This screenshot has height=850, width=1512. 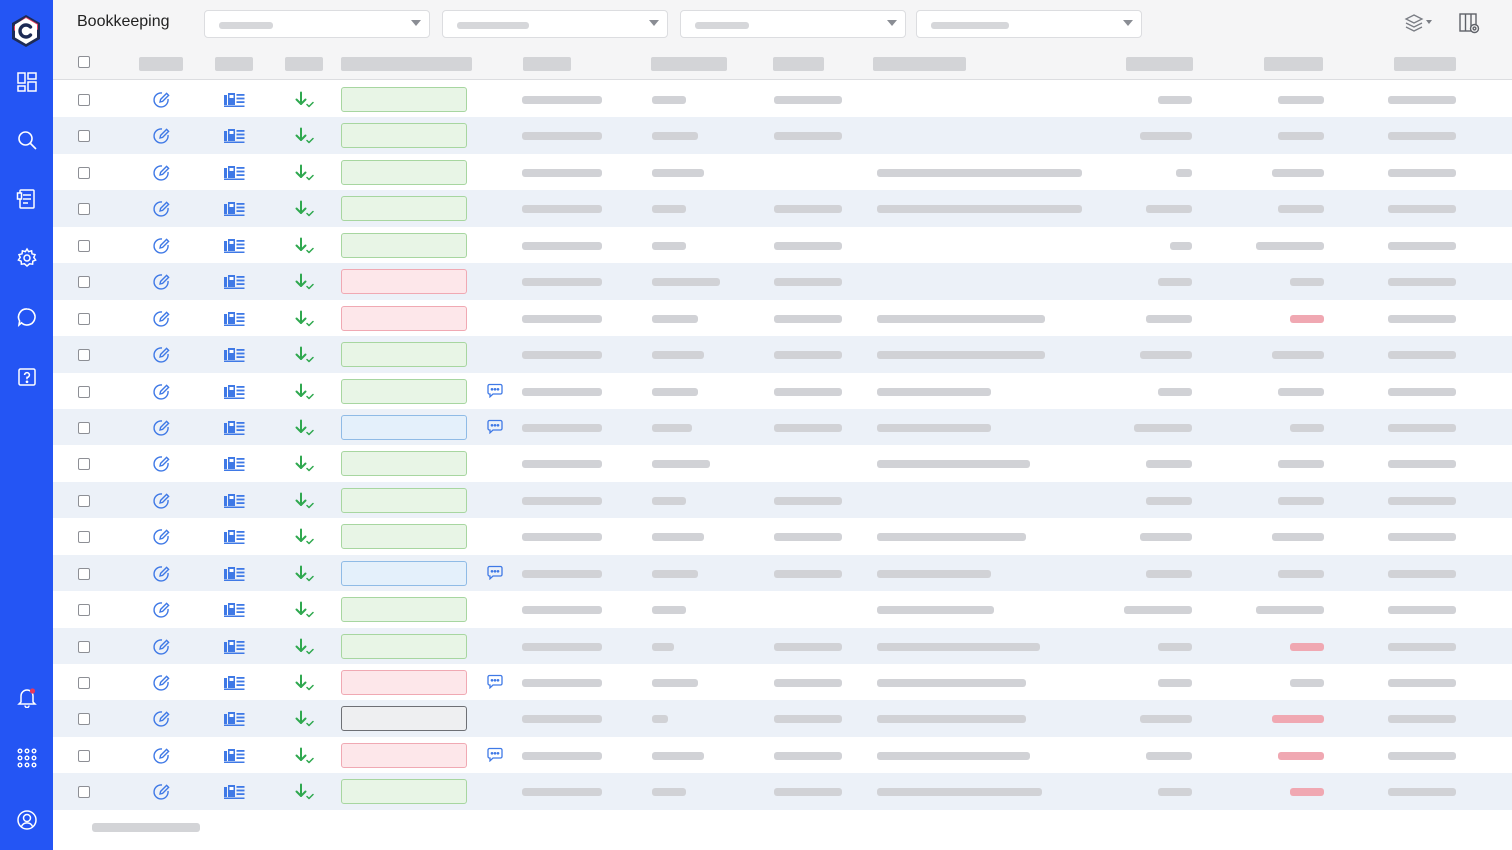 What do you see at coordinates (304, 64) in the screenshot?
I see `column-header-download` at bounding box center [304, 64].